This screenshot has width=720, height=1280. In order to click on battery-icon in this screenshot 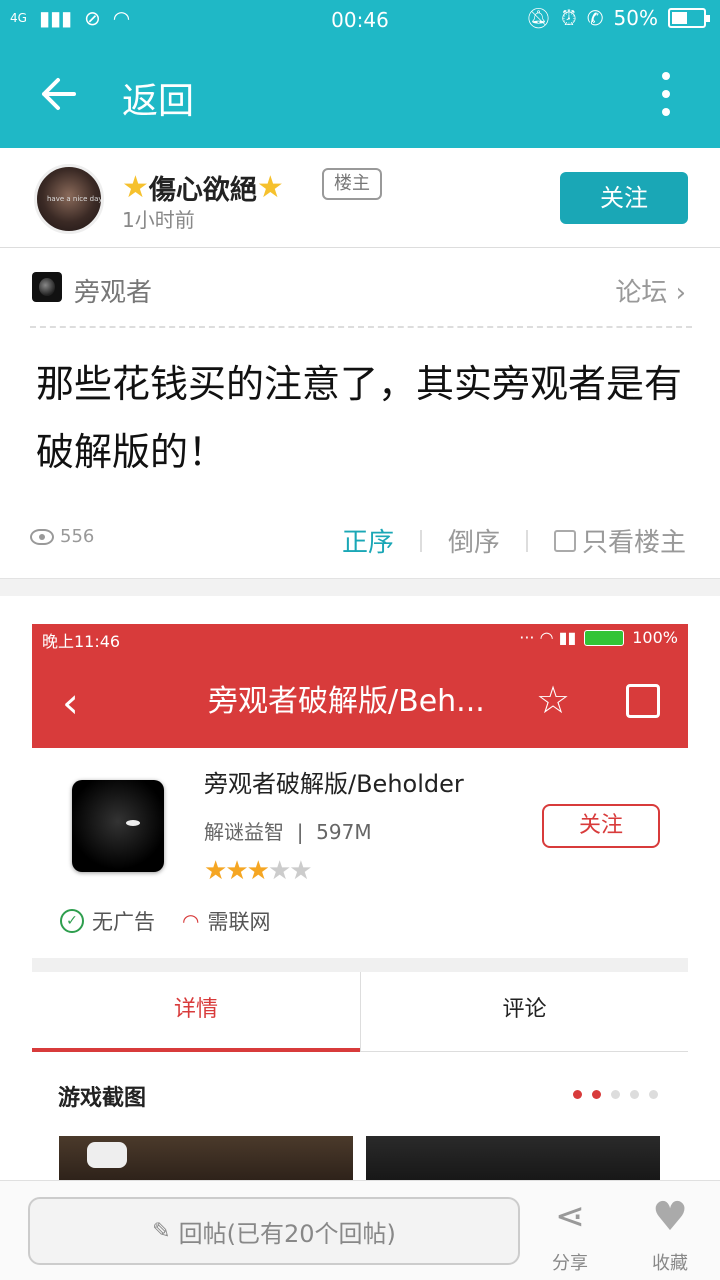, I will do `click(689, 18)`.